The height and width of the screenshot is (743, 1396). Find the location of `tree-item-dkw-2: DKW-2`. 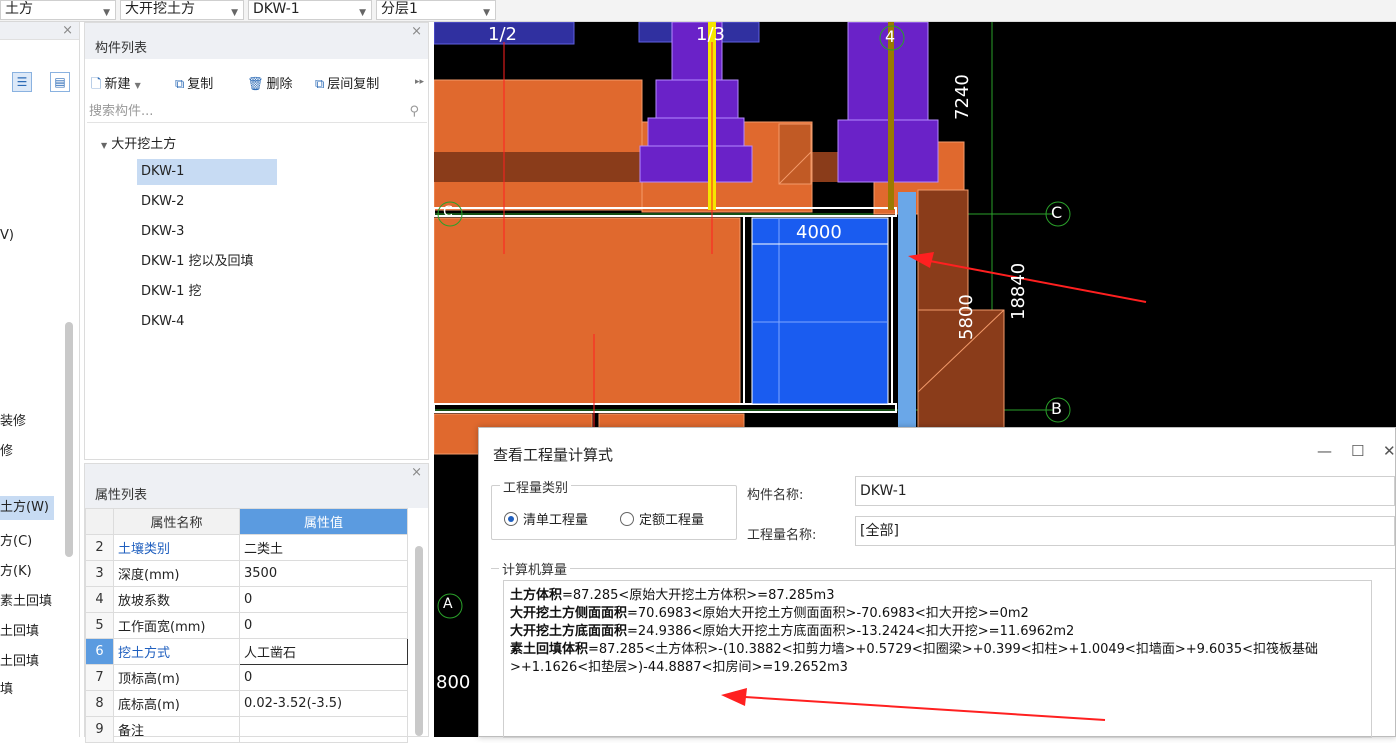

tree-item-dkw-2: DKW-2 is located at coordinates (207, 202).